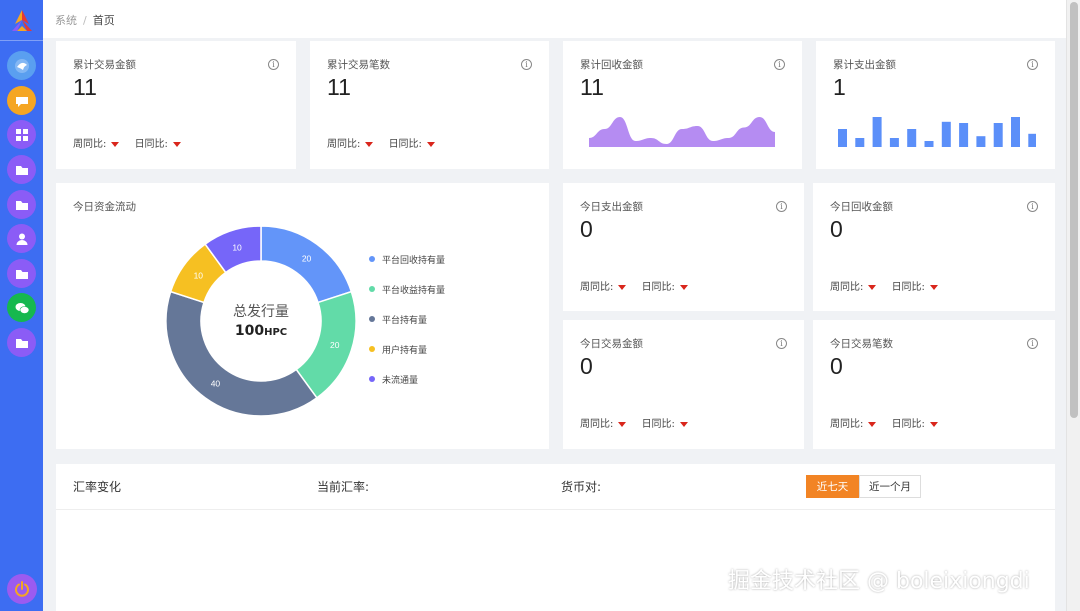 The image size is (1080, 611). What do you see at coordinates (554, 19) in the screenshot?
I see `topbar: 系统 / 首页` at bounding box center [554, 19].